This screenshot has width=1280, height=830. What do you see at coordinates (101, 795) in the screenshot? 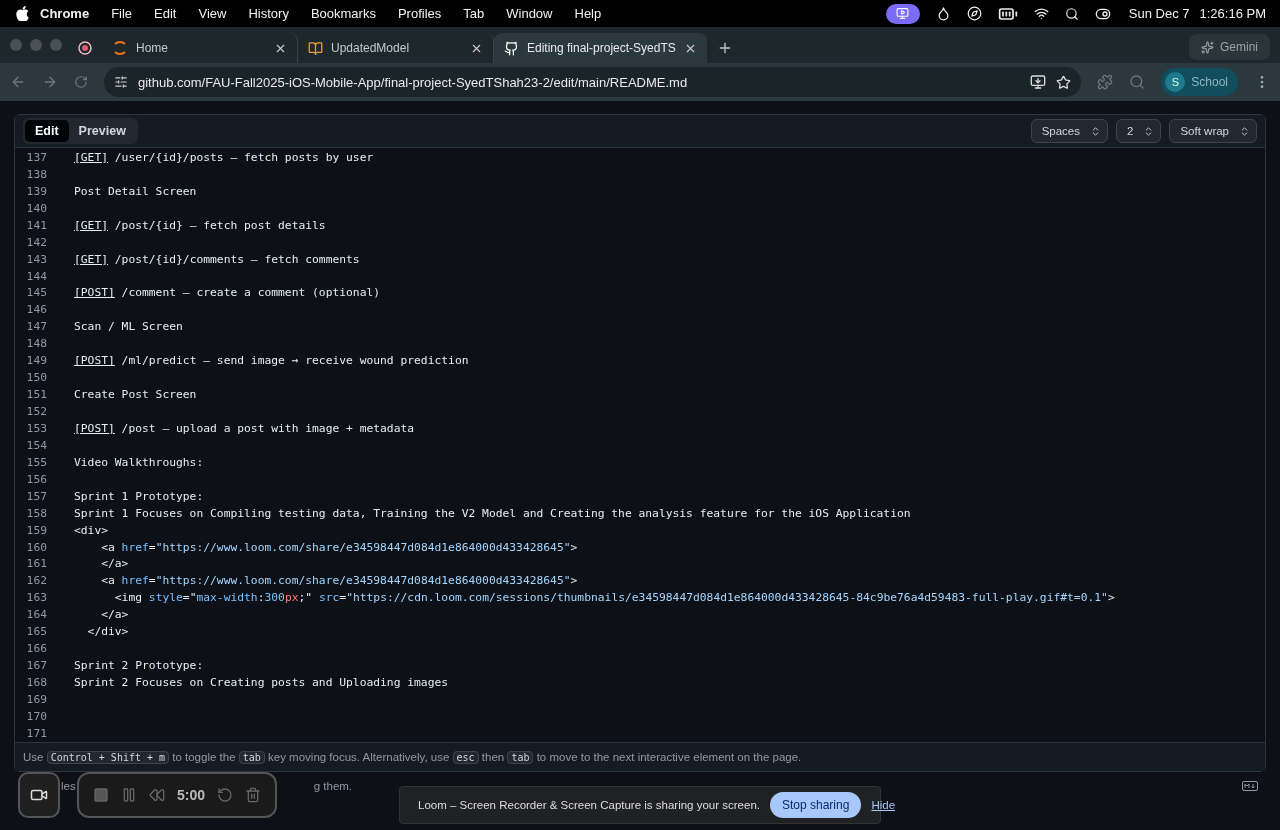
I see `stop-icon` at bounding box center [101, 795].